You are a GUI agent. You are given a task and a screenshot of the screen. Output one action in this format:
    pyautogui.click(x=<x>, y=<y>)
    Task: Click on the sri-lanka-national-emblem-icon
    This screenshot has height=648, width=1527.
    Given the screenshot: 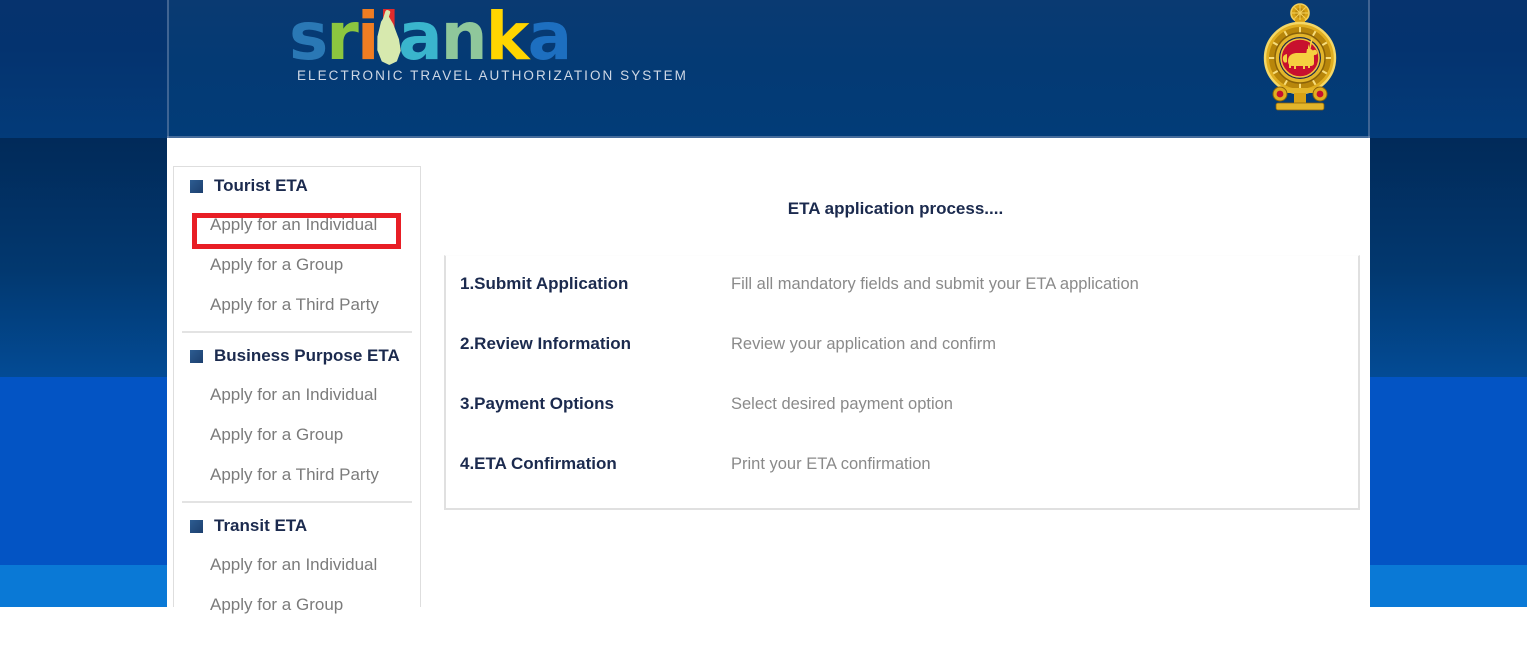 What is the action you would take?
    pyautogui.click(x=1300, y=57)
    